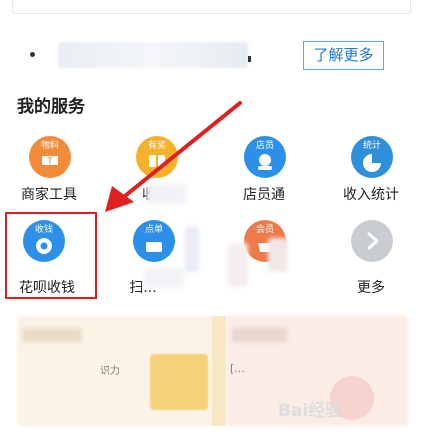 This screenshot has width=423, height=435. I want to click on promo-mark, so click(249, 59).